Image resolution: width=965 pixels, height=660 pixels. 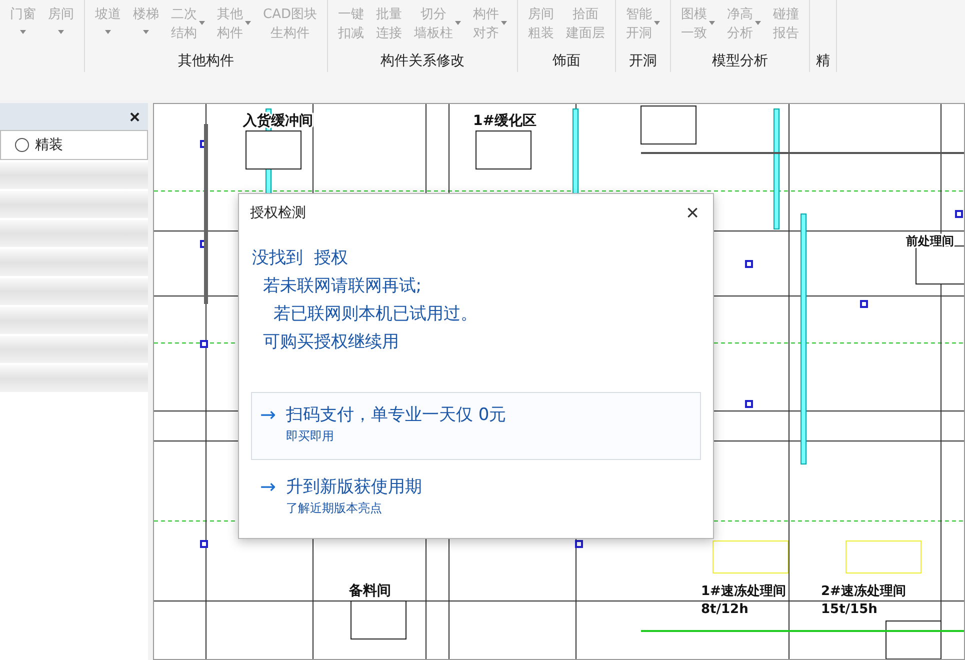 What do you see at coordinates (566, 61) in the screenshot?
I see `ribbon-group-label: 饰面` at bounding box center [566, 61].